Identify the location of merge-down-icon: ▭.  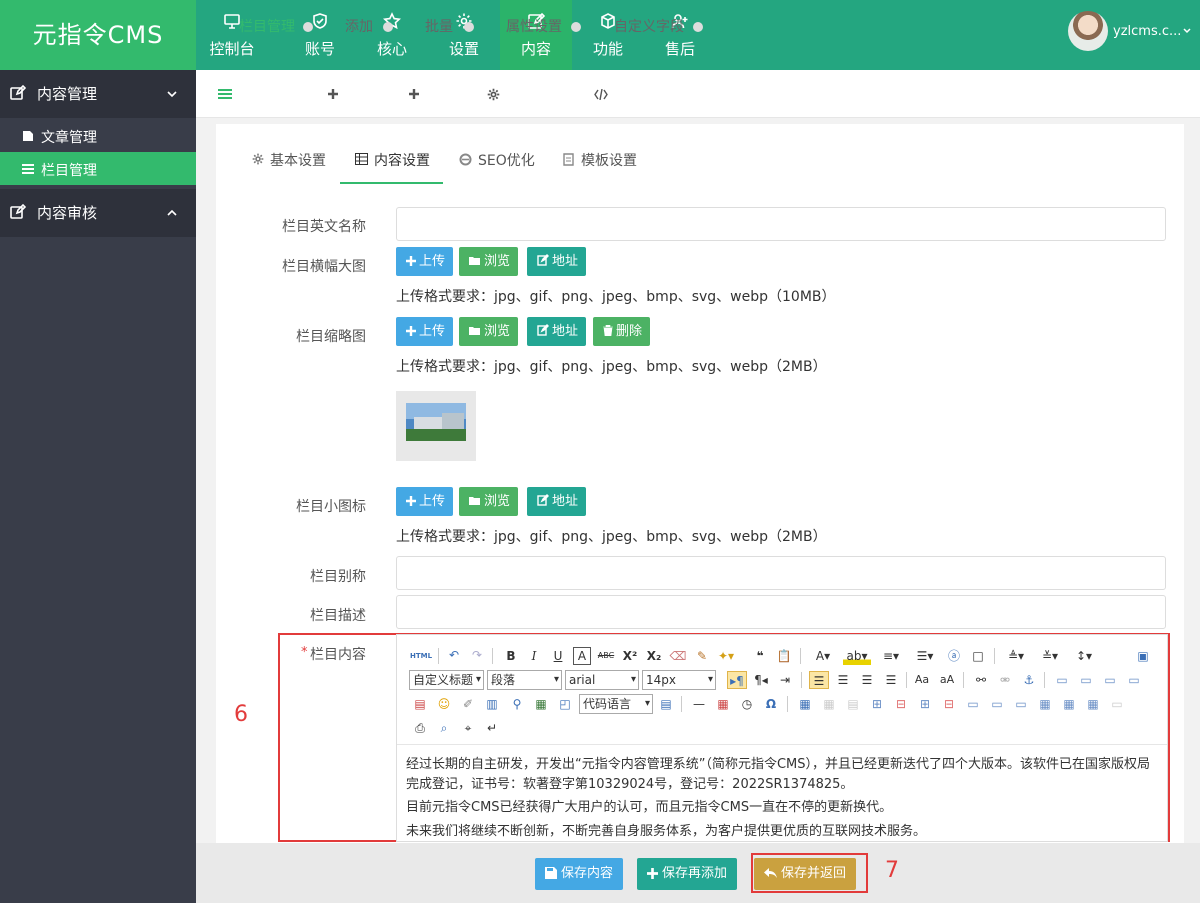
(1021, 704).